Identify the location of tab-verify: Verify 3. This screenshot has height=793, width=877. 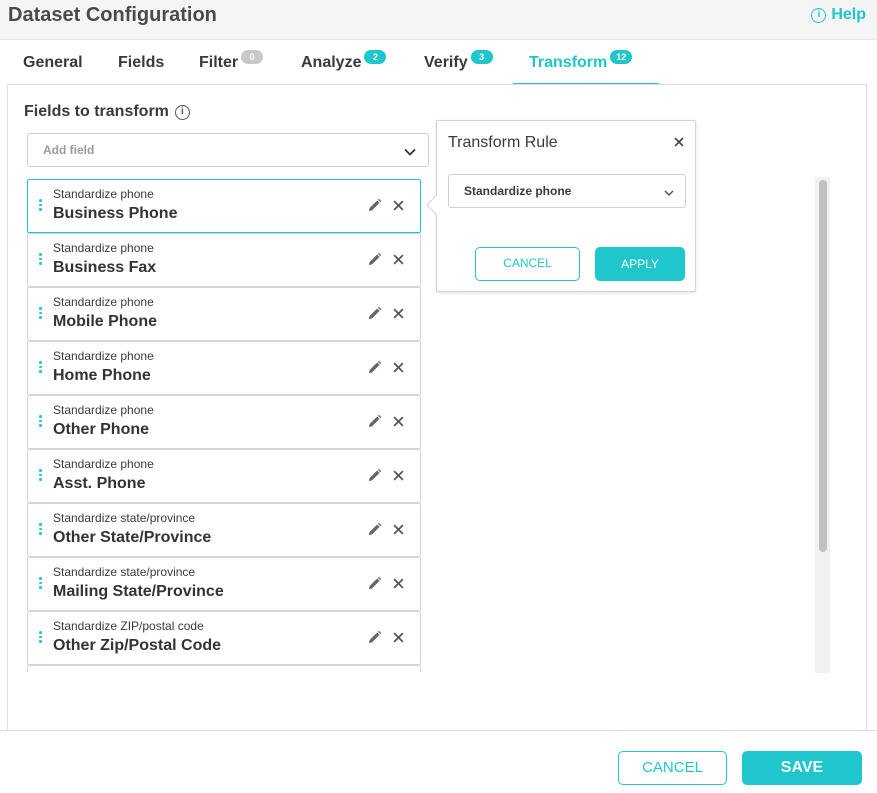
(458, 62).